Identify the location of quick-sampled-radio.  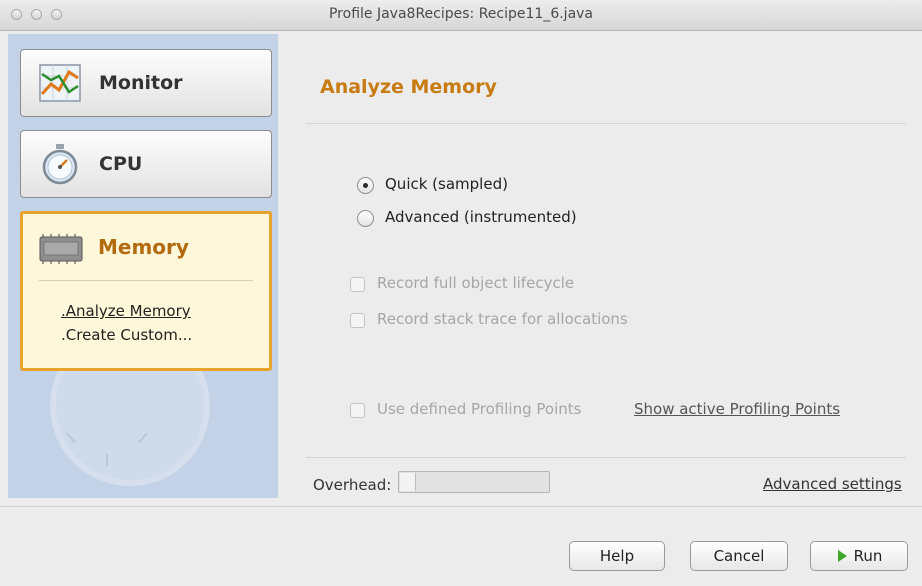
(365, 185).